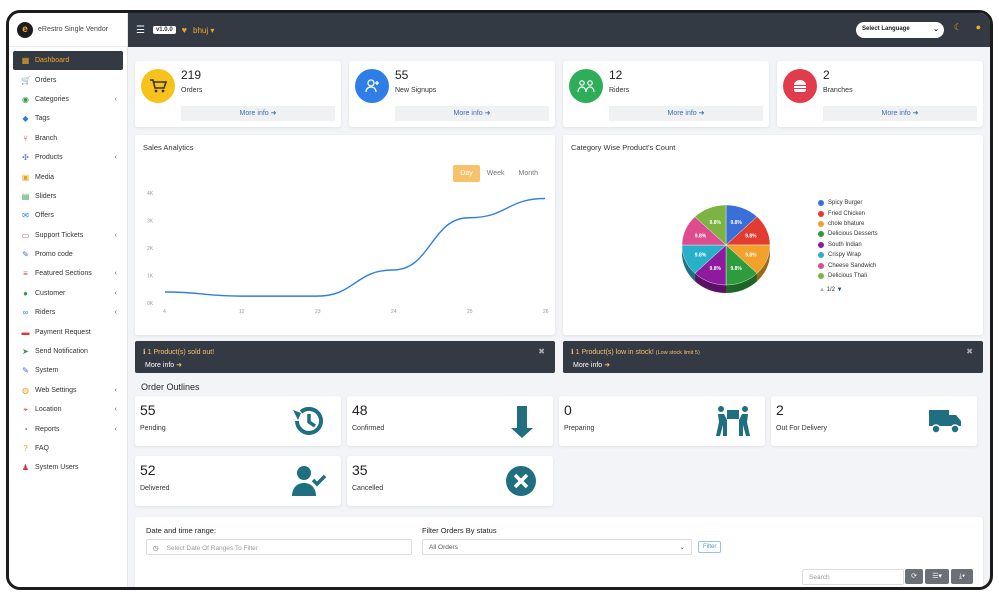 The height and width of the screenshot is (606, 999). What do you see at coordinates (450, 421) in the screenshot?
I see `order-card-confirmed: 48 Confirmed` at bounding box center [450, 421].